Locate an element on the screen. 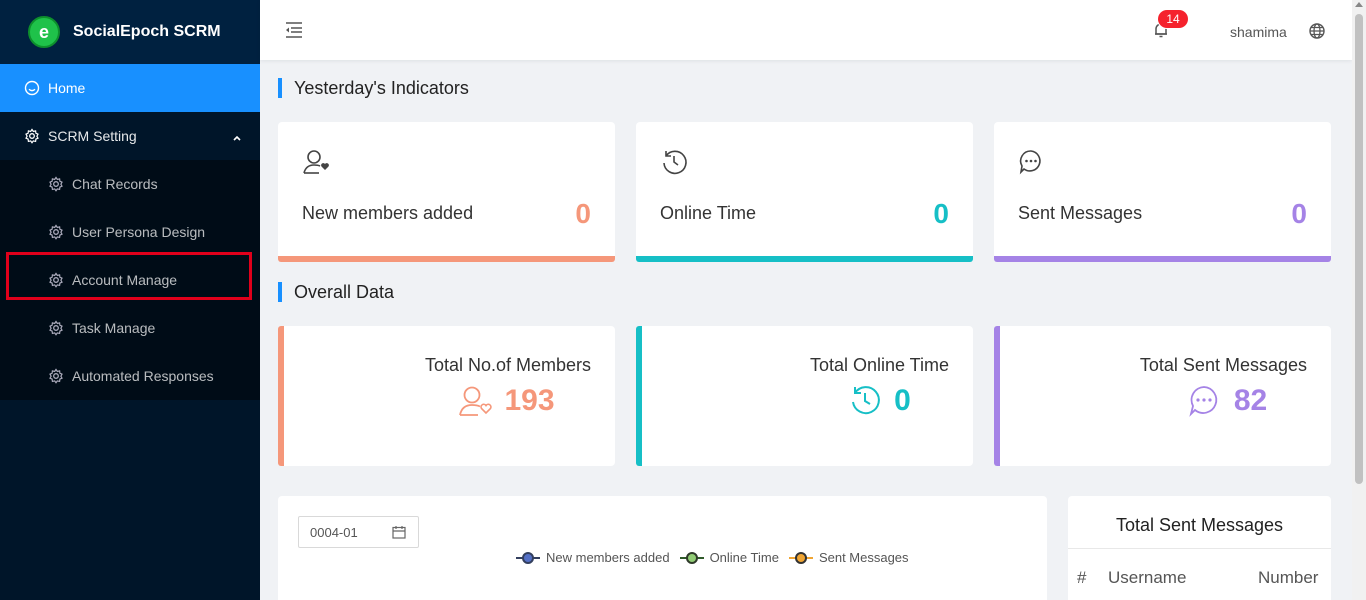  table-title: Total Sent Messages is located at coordinates (1199, 525).